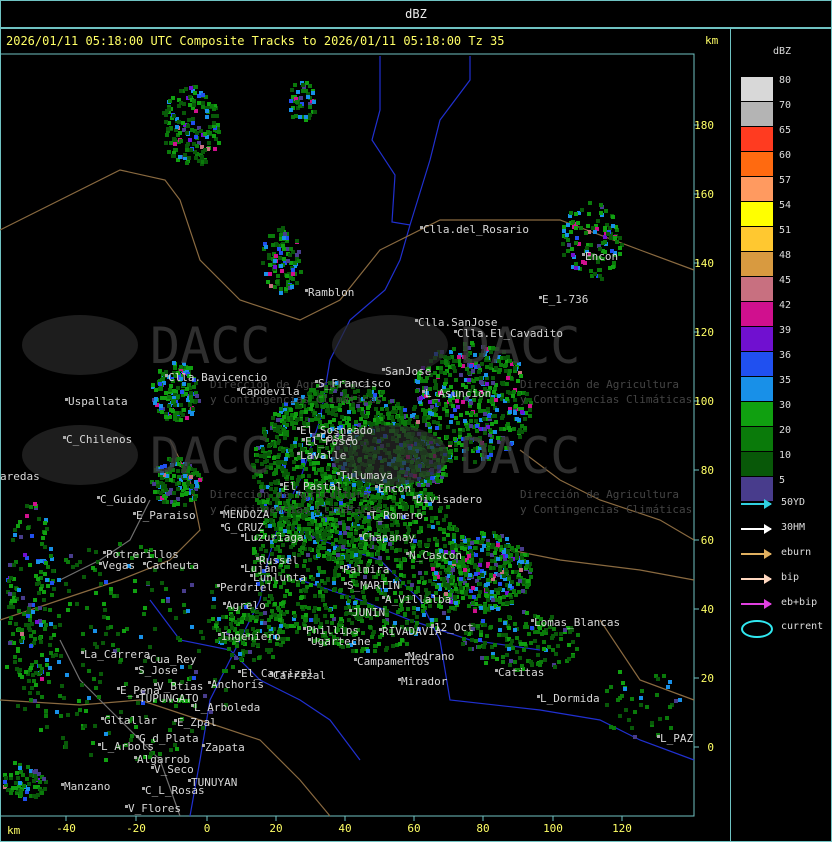  What do you see at coordinates (785, 405) in the screenshot?
I see `legend-dbz-label: 30` at bounding box center [785, 405].